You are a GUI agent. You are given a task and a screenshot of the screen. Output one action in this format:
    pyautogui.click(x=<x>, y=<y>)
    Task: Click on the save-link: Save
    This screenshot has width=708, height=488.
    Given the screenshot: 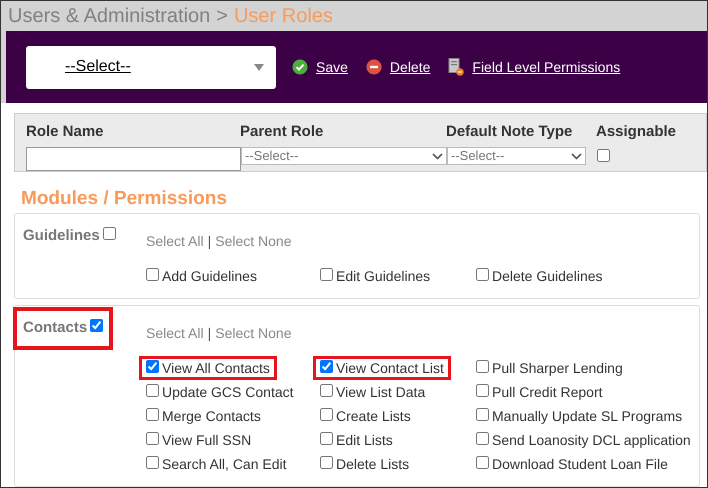 What is the action you would take?
    pyautogui.click(x=332, y=67)
    